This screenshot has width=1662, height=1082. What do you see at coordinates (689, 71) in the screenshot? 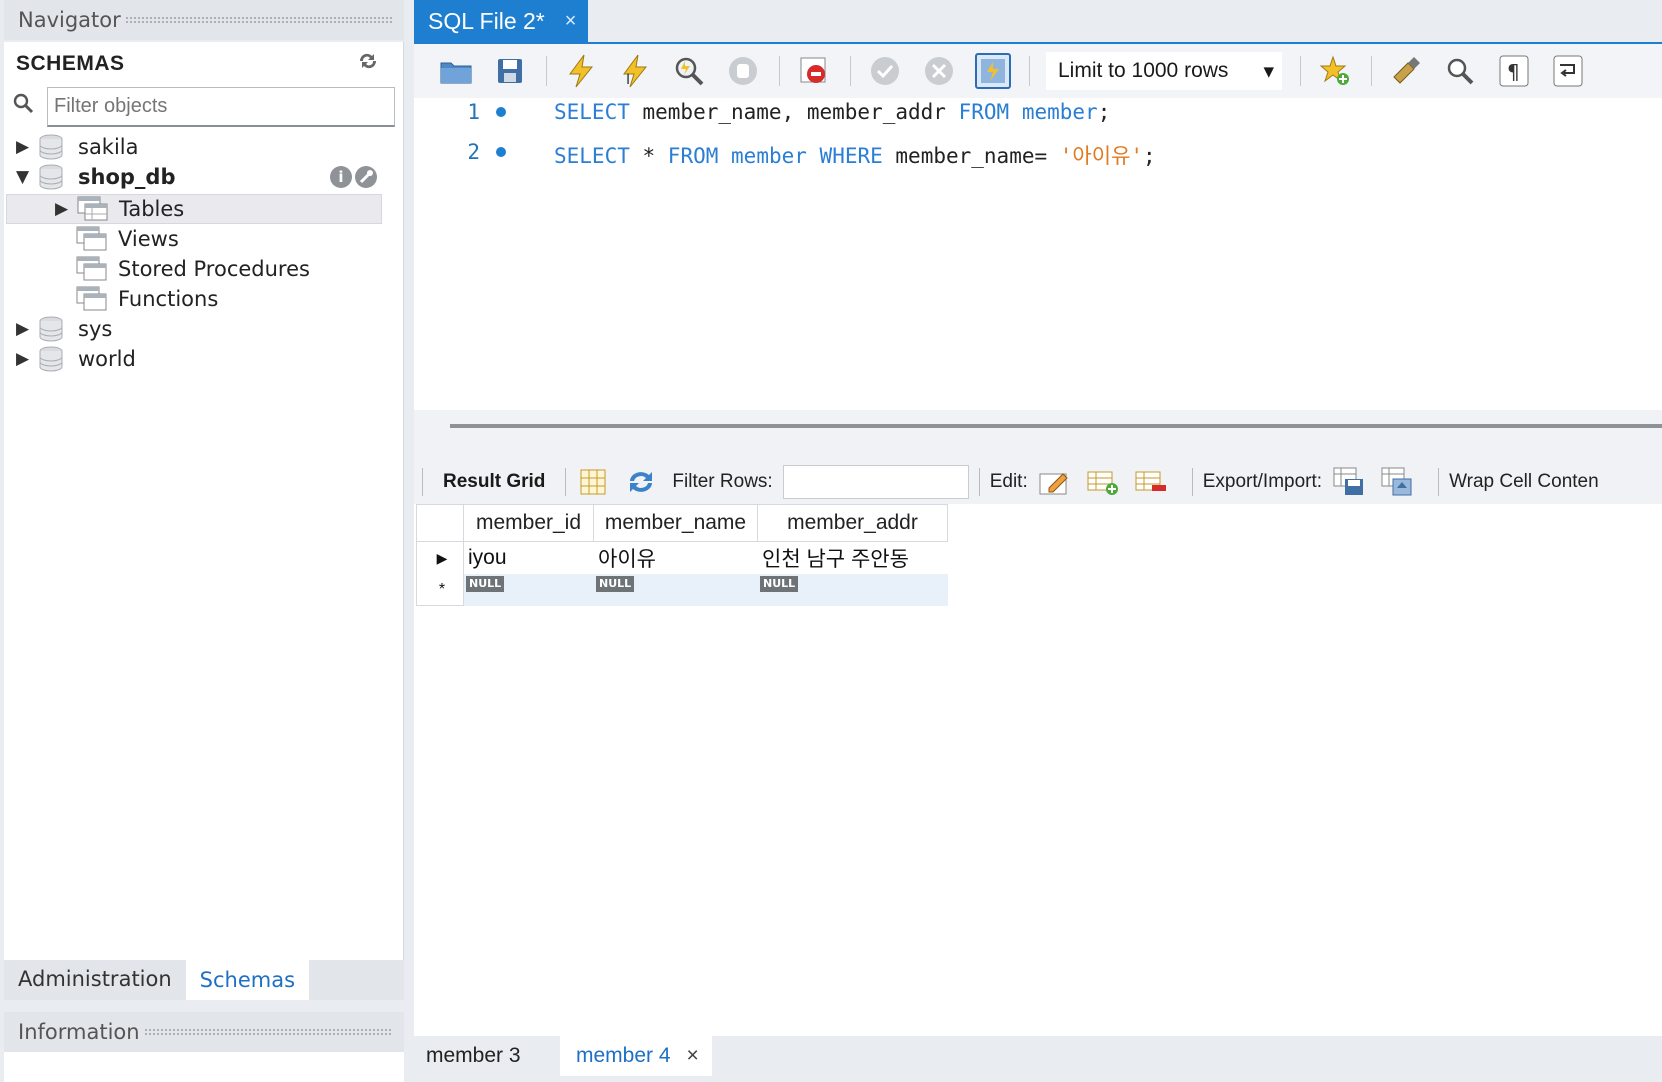
I see `explain-icon` at bounding box center [689, 71].